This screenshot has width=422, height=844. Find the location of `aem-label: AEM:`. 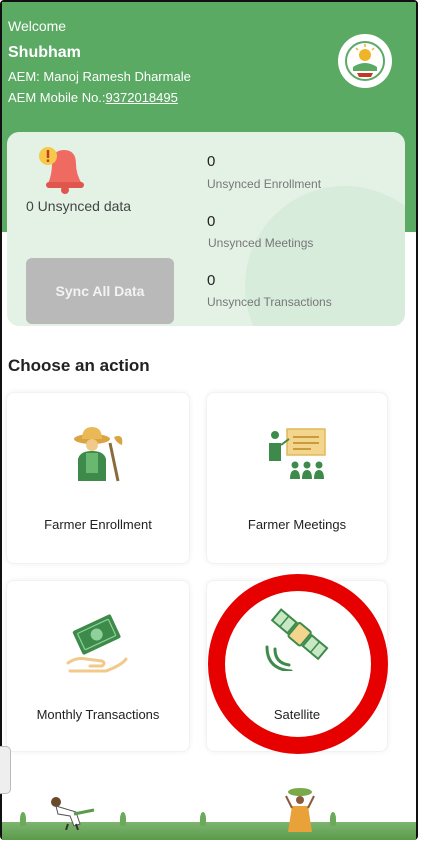

aem-label: AEM: is located at coordinates (24, 76).